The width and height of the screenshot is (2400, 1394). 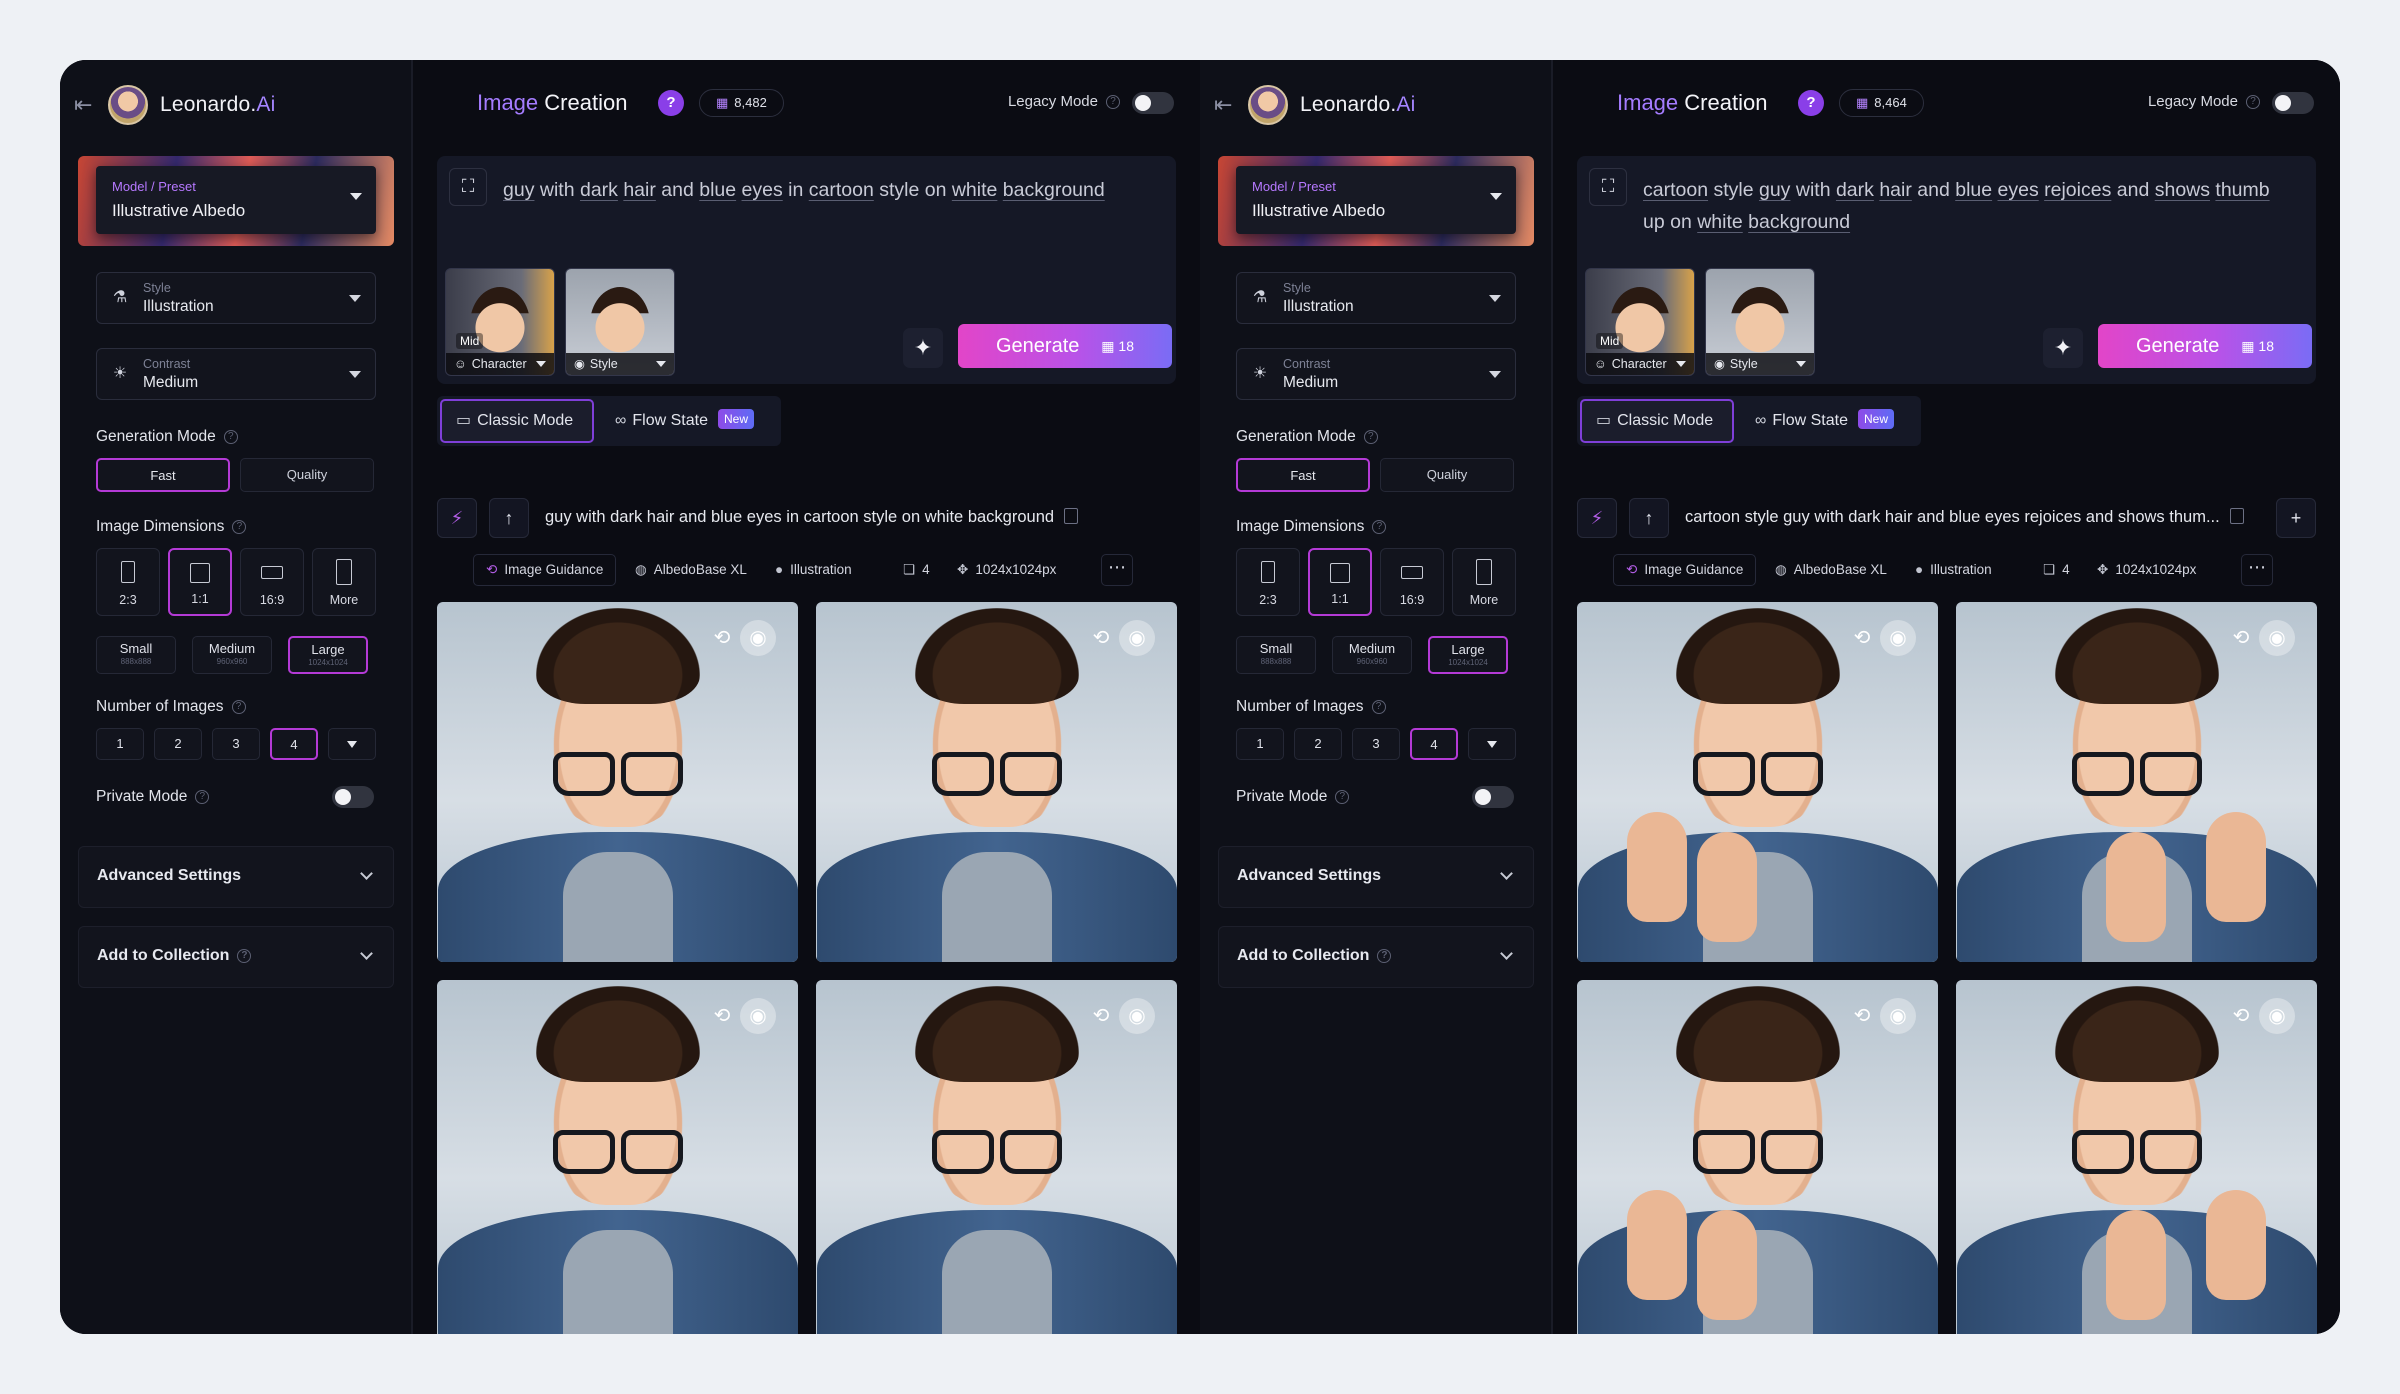 What do you see at coordinates (1376, 957) in the screenshot?
I see `add-to-collection-section: Add to Collection?` at bounding box center [1376, 957].